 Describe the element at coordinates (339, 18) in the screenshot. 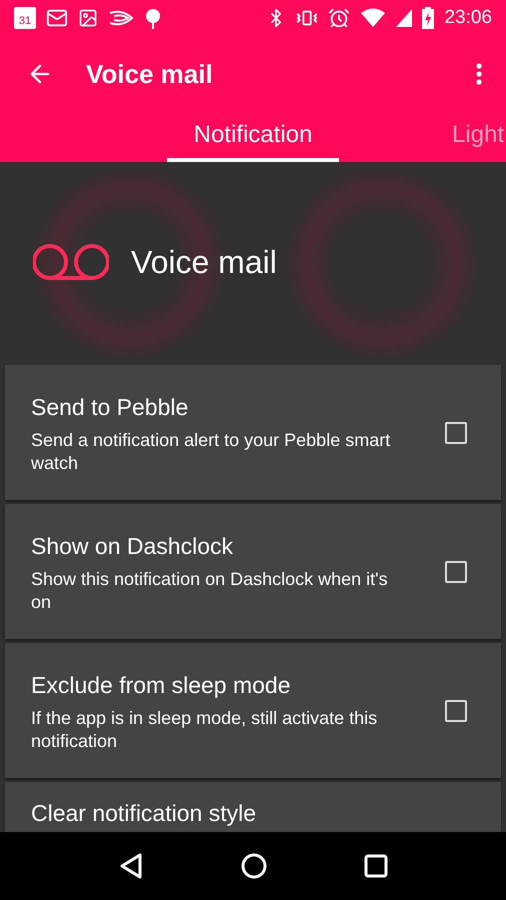

I see `alarm-icon` at that location.